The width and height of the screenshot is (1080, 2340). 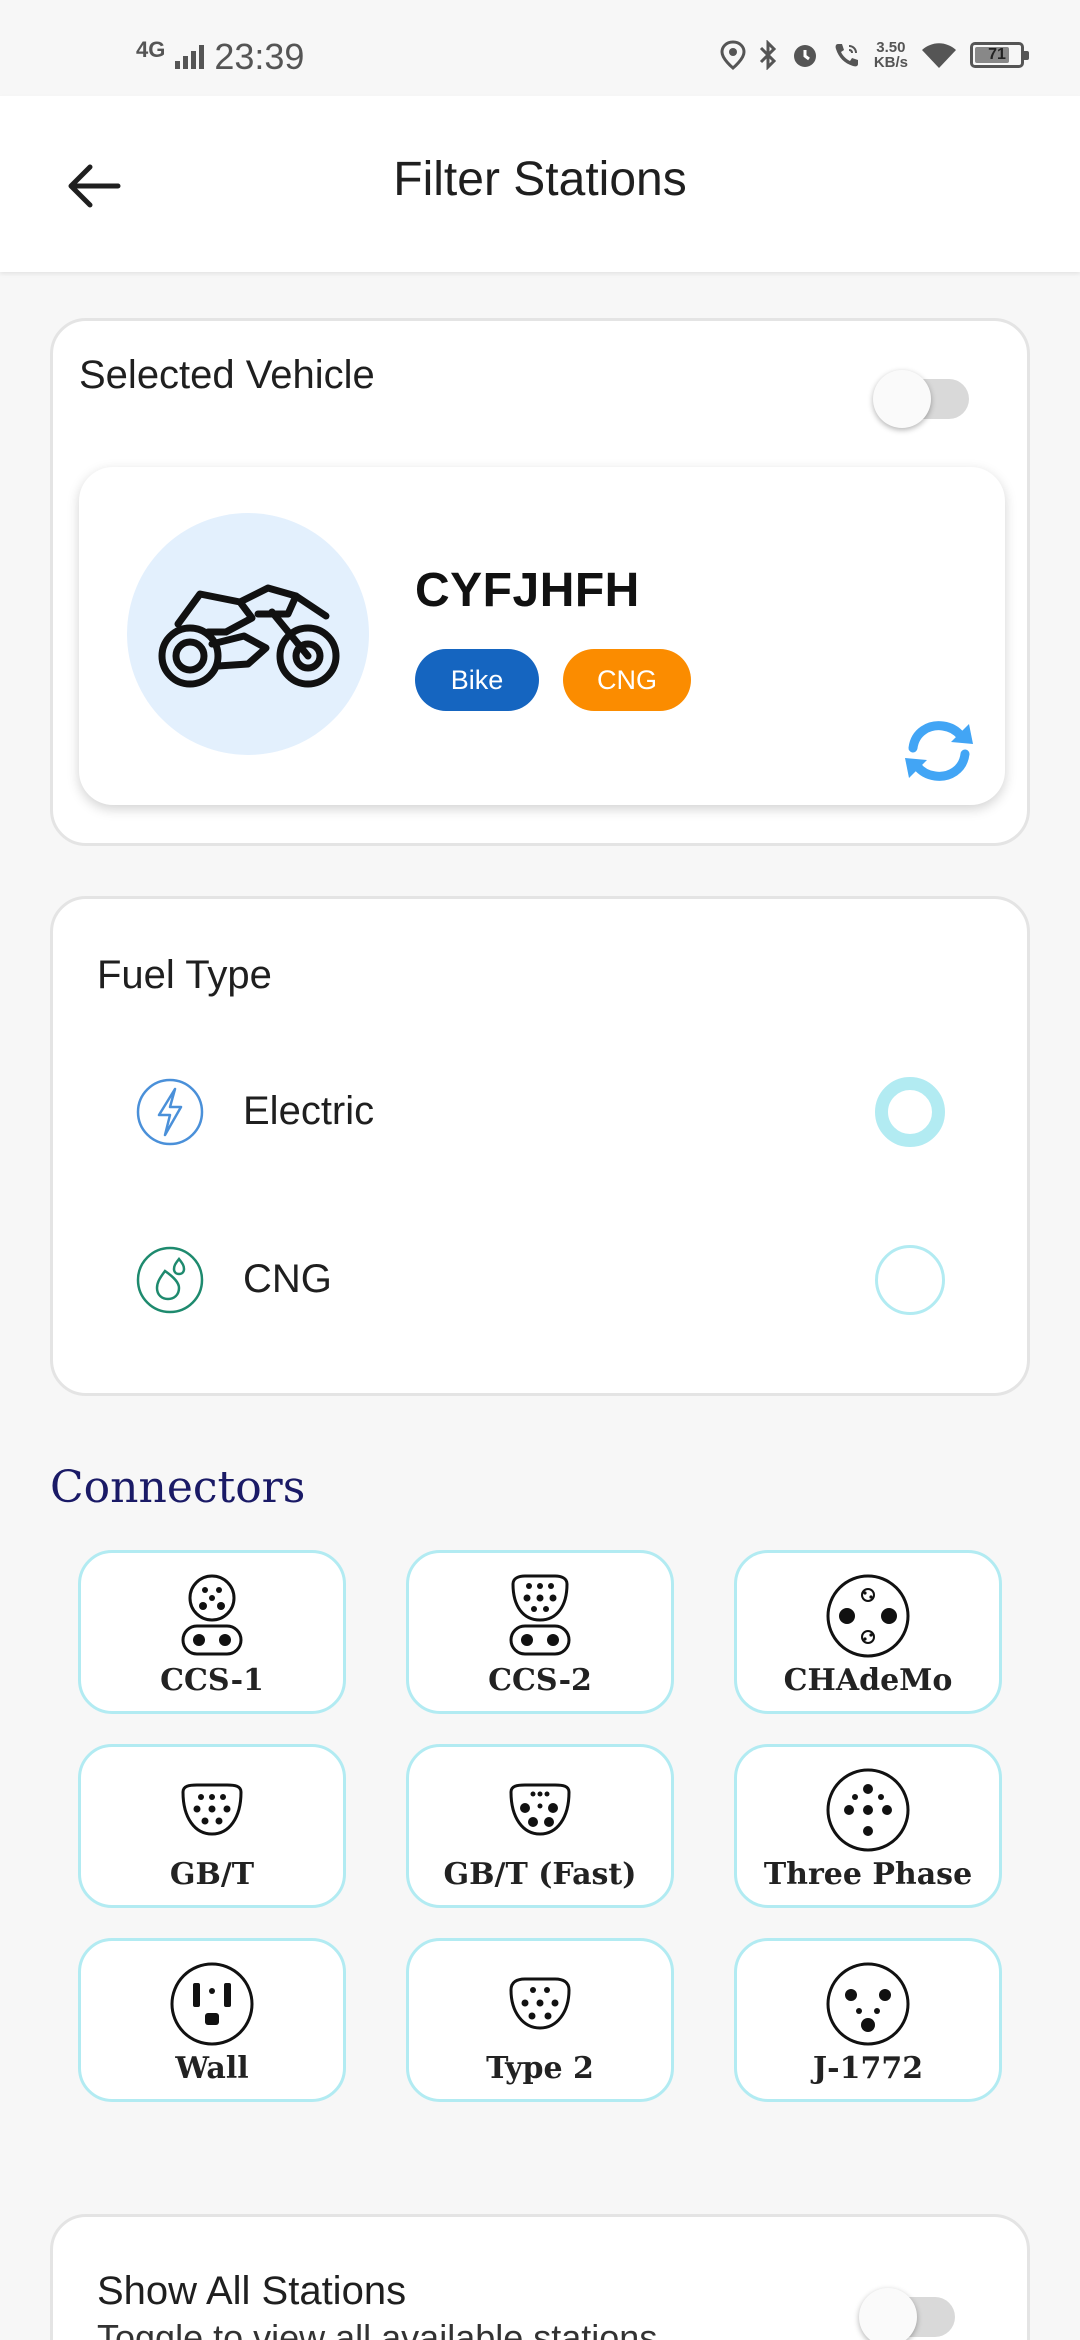 What do you see at coordinates (540, 1280) in the screenshot?
I see `fuel-option-cng: CNG` at bounding box center [540, 1280].